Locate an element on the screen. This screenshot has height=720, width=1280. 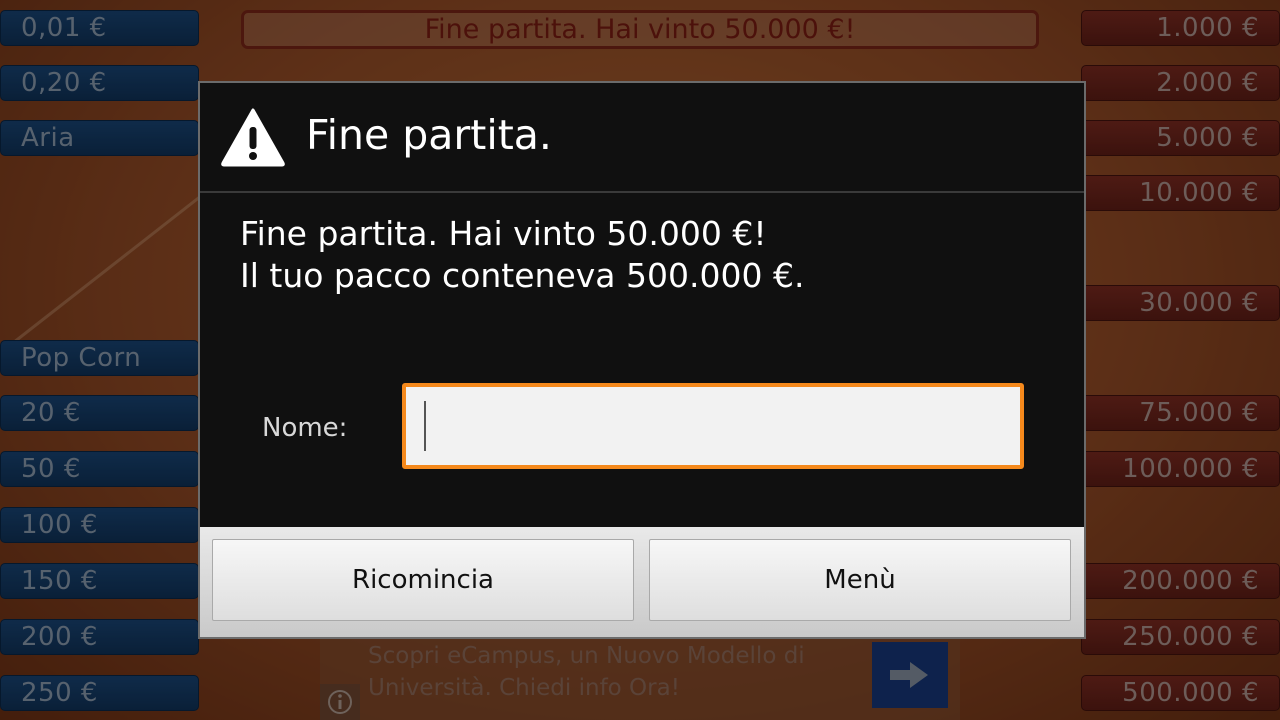
restart-button: Ricomincia is located at coordinates (423, 580).